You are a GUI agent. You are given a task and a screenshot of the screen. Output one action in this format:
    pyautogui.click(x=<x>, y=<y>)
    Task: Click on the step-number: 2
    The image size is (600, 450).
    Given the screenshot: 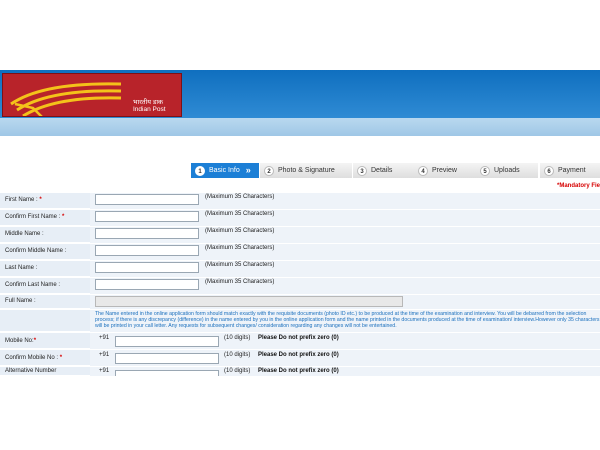 What is the action you would take?
    pyautogui.click(x=269, y=170)
    